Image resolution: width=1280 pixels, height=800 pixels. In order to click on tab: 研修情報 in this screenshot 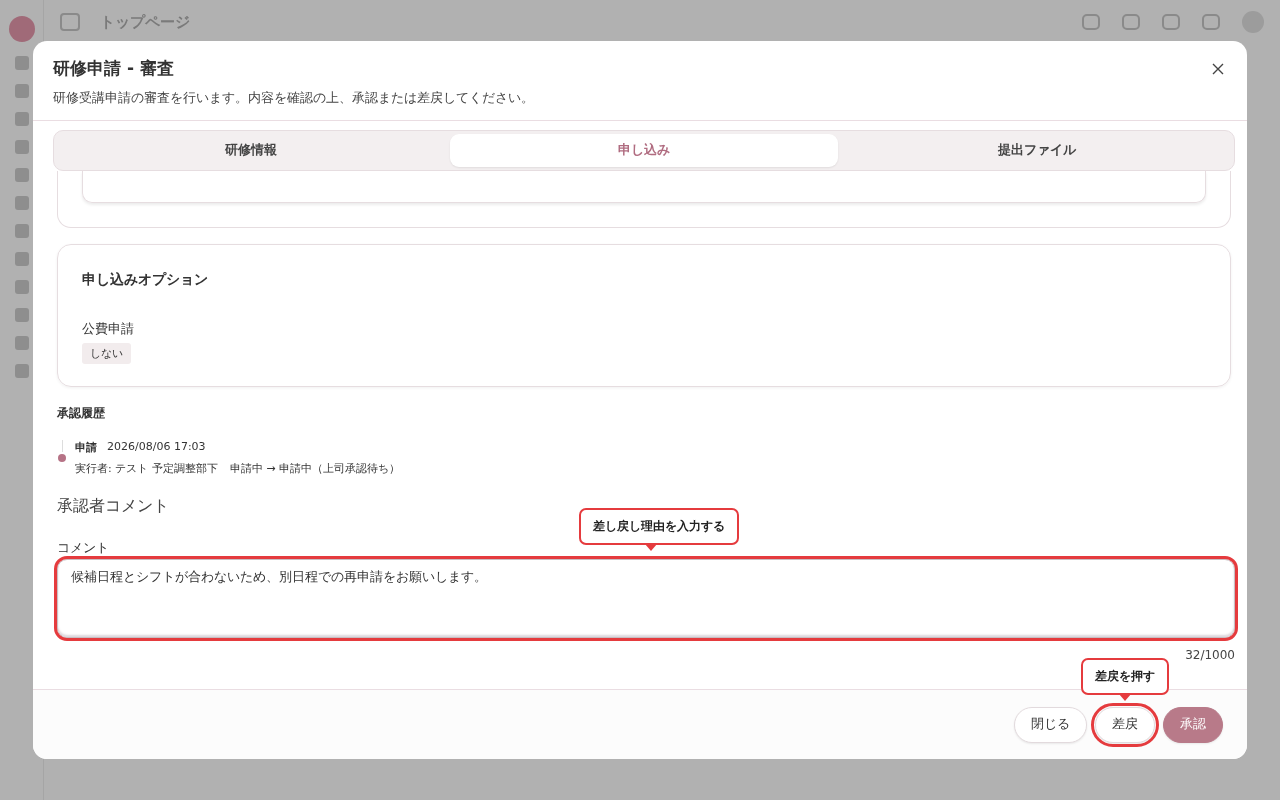, I will do `click(251, 150)`.